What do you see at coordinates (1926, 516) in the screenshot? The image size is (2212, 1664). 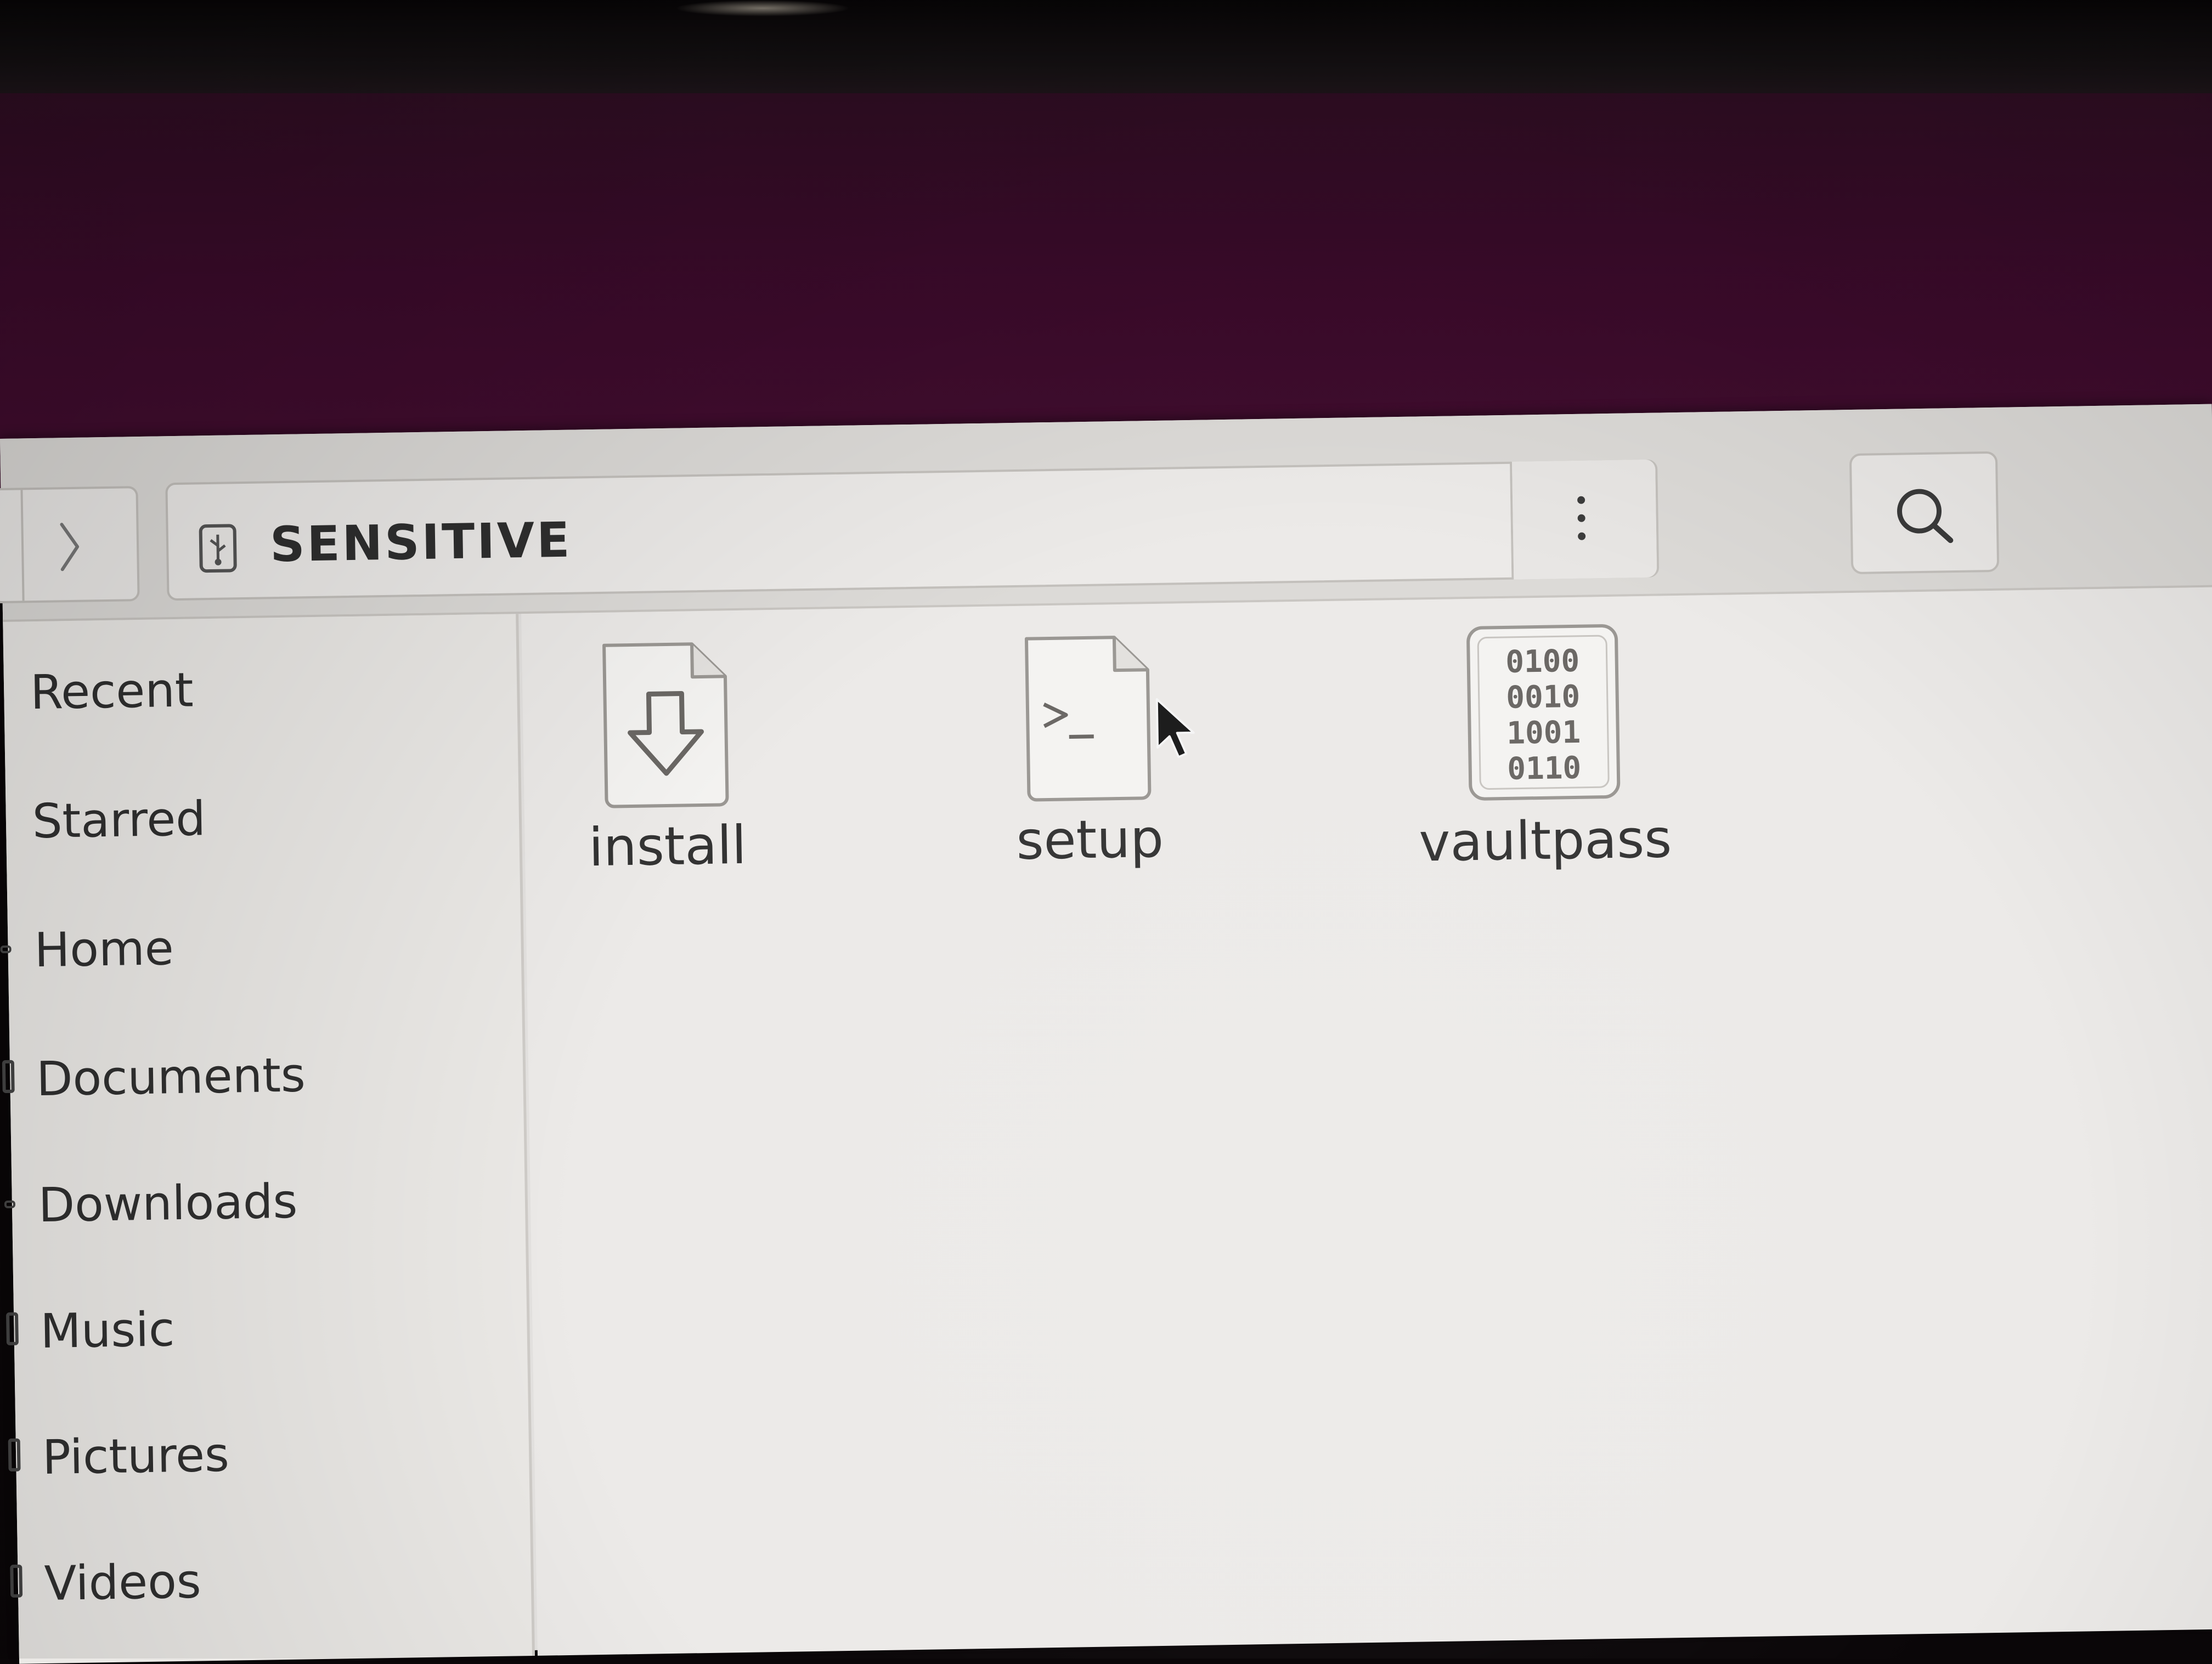 I see `search-icon` at bounding box center [1926, 516].